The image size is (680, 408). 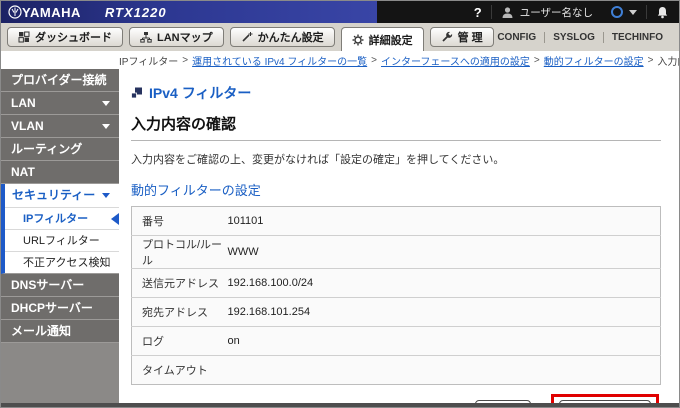 I want to click on table-row: プロトコル/ルール WWW, so click(x=396, y=252).